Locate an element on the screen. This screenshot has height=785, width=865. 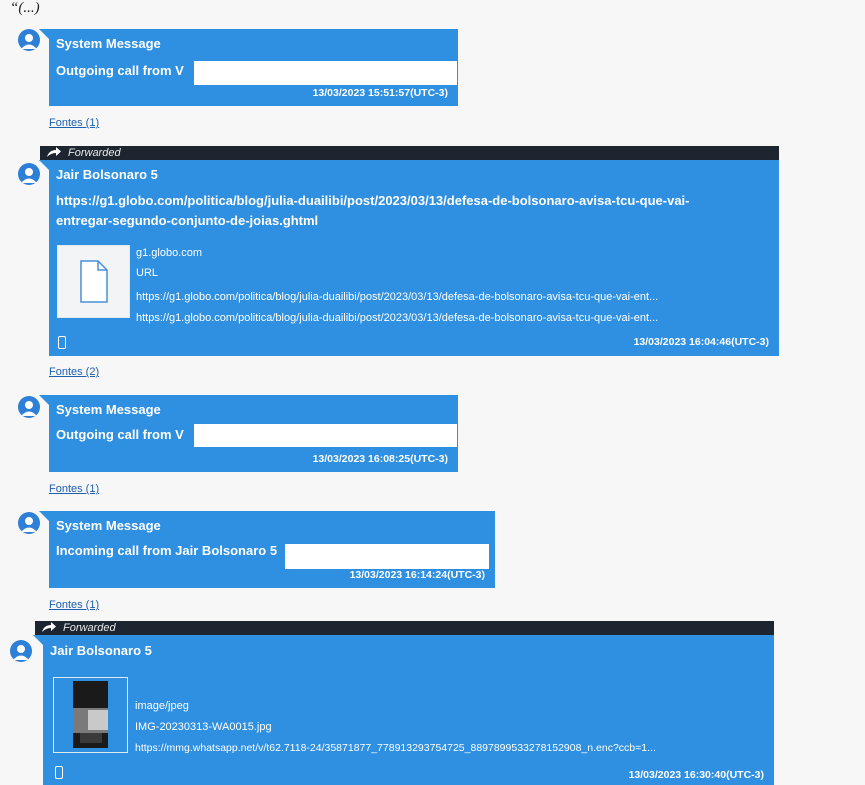
sources-link: Fontes (2) is located at coordinates (74, 372).